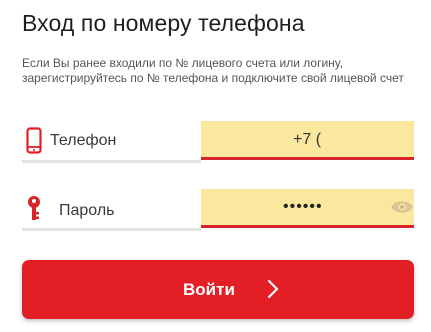 The height and width of the screenshot is (332, 431). Describe the element at coordinates (87, 210) in the screenshot. I see `password-label: Пароль` at that location.